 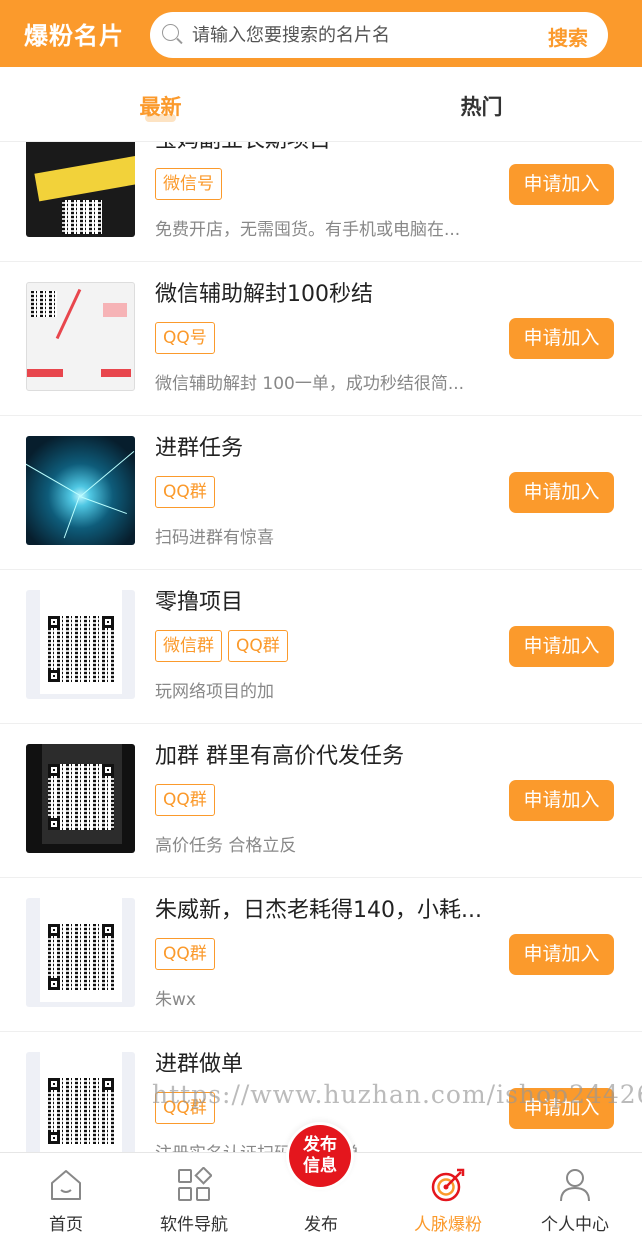 What do you see at coordinates (173, 35) in the screenshot?
I see `search-icon` at bounding box center [173, 35].